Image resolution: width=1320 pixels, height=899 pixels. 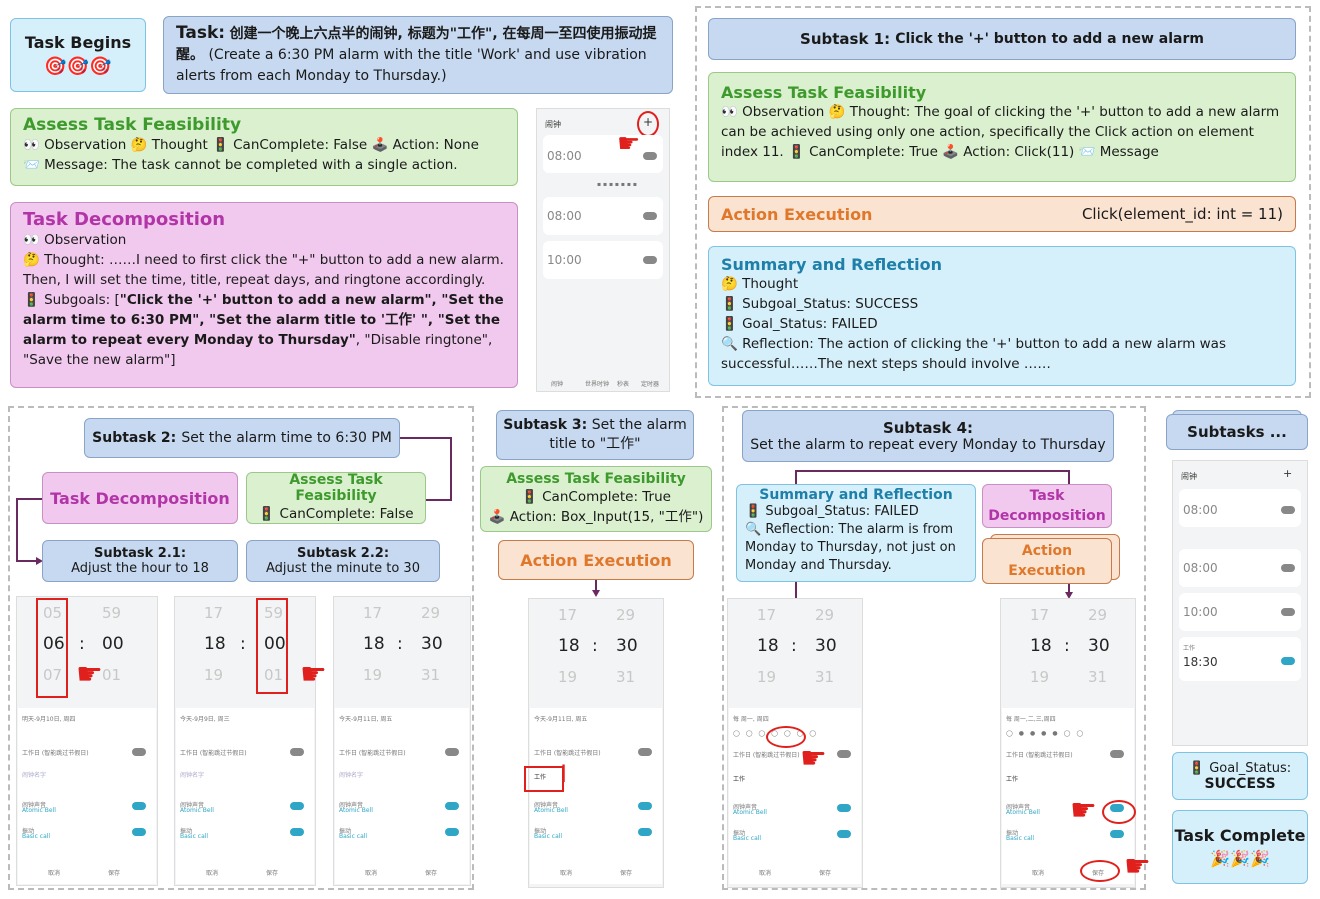 I want to click on s3-workday-toggle, so click(x=645, y=752).